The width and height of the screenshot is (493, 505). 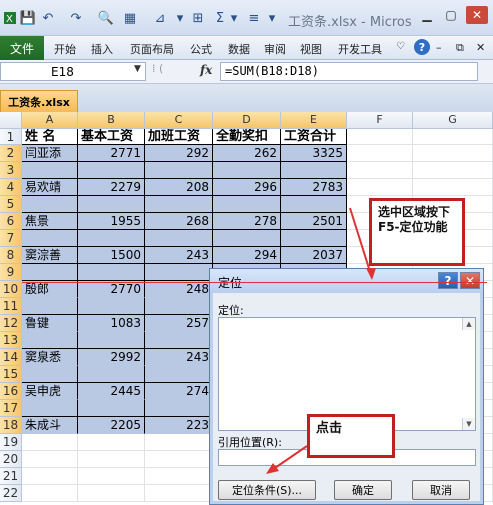 What do you see at coordinates (11, 204) in the screenshot?
I see `row-header-5: 5` at bounding box center [11, 204].